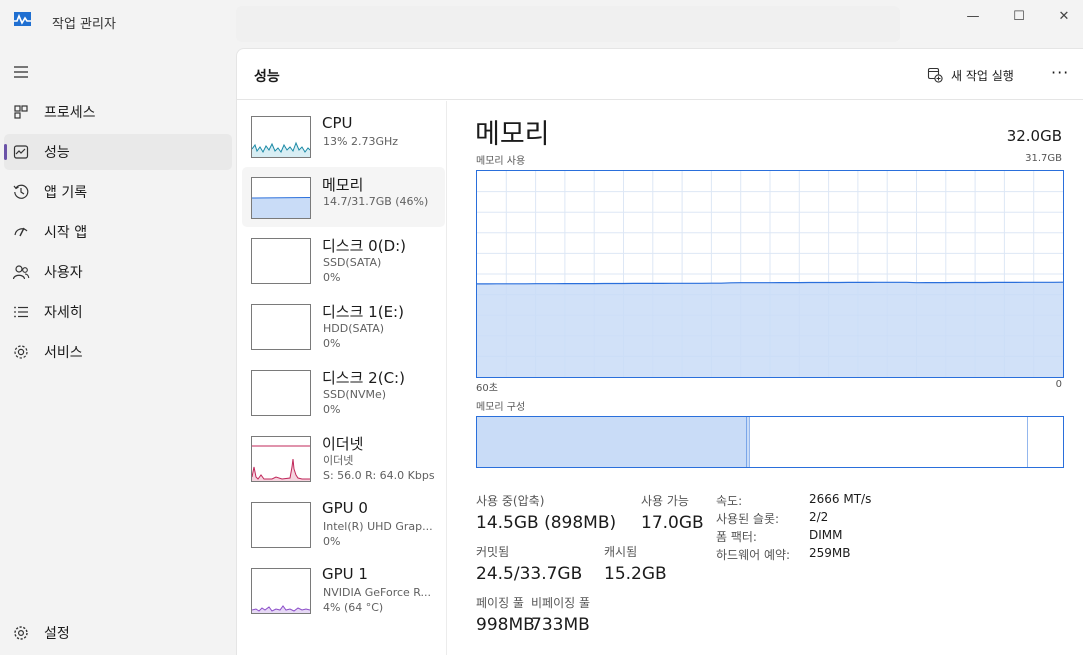  I want to click on sidebar-item-label: 서비스, so click(63, 353).